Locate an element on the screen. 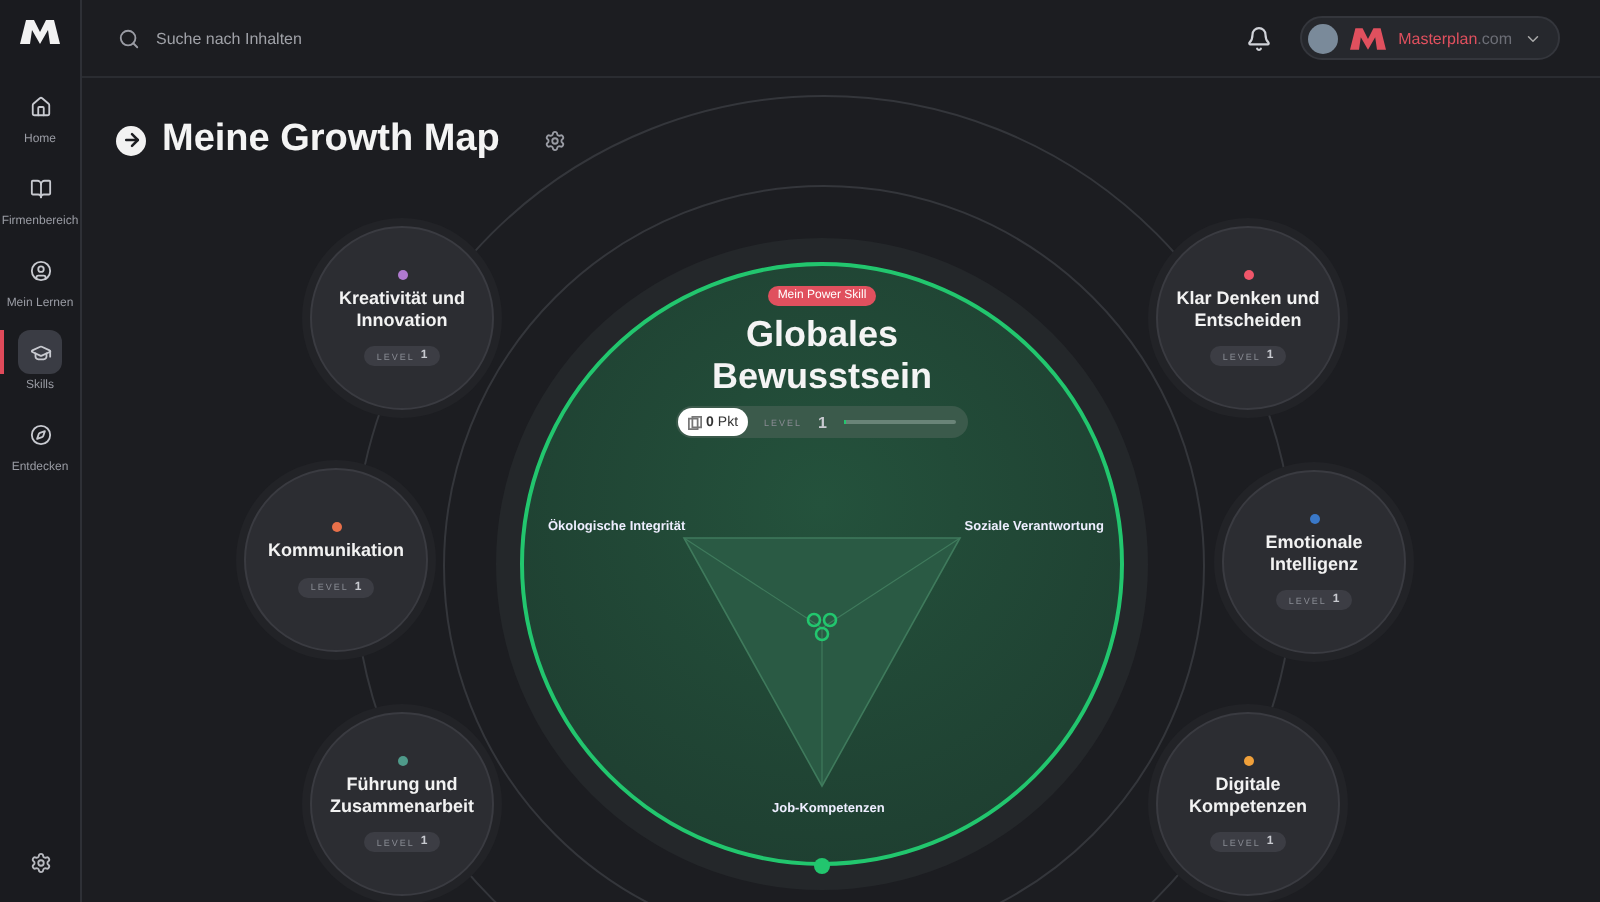  graduation-cap-icon is located at coordinates (40, 352).